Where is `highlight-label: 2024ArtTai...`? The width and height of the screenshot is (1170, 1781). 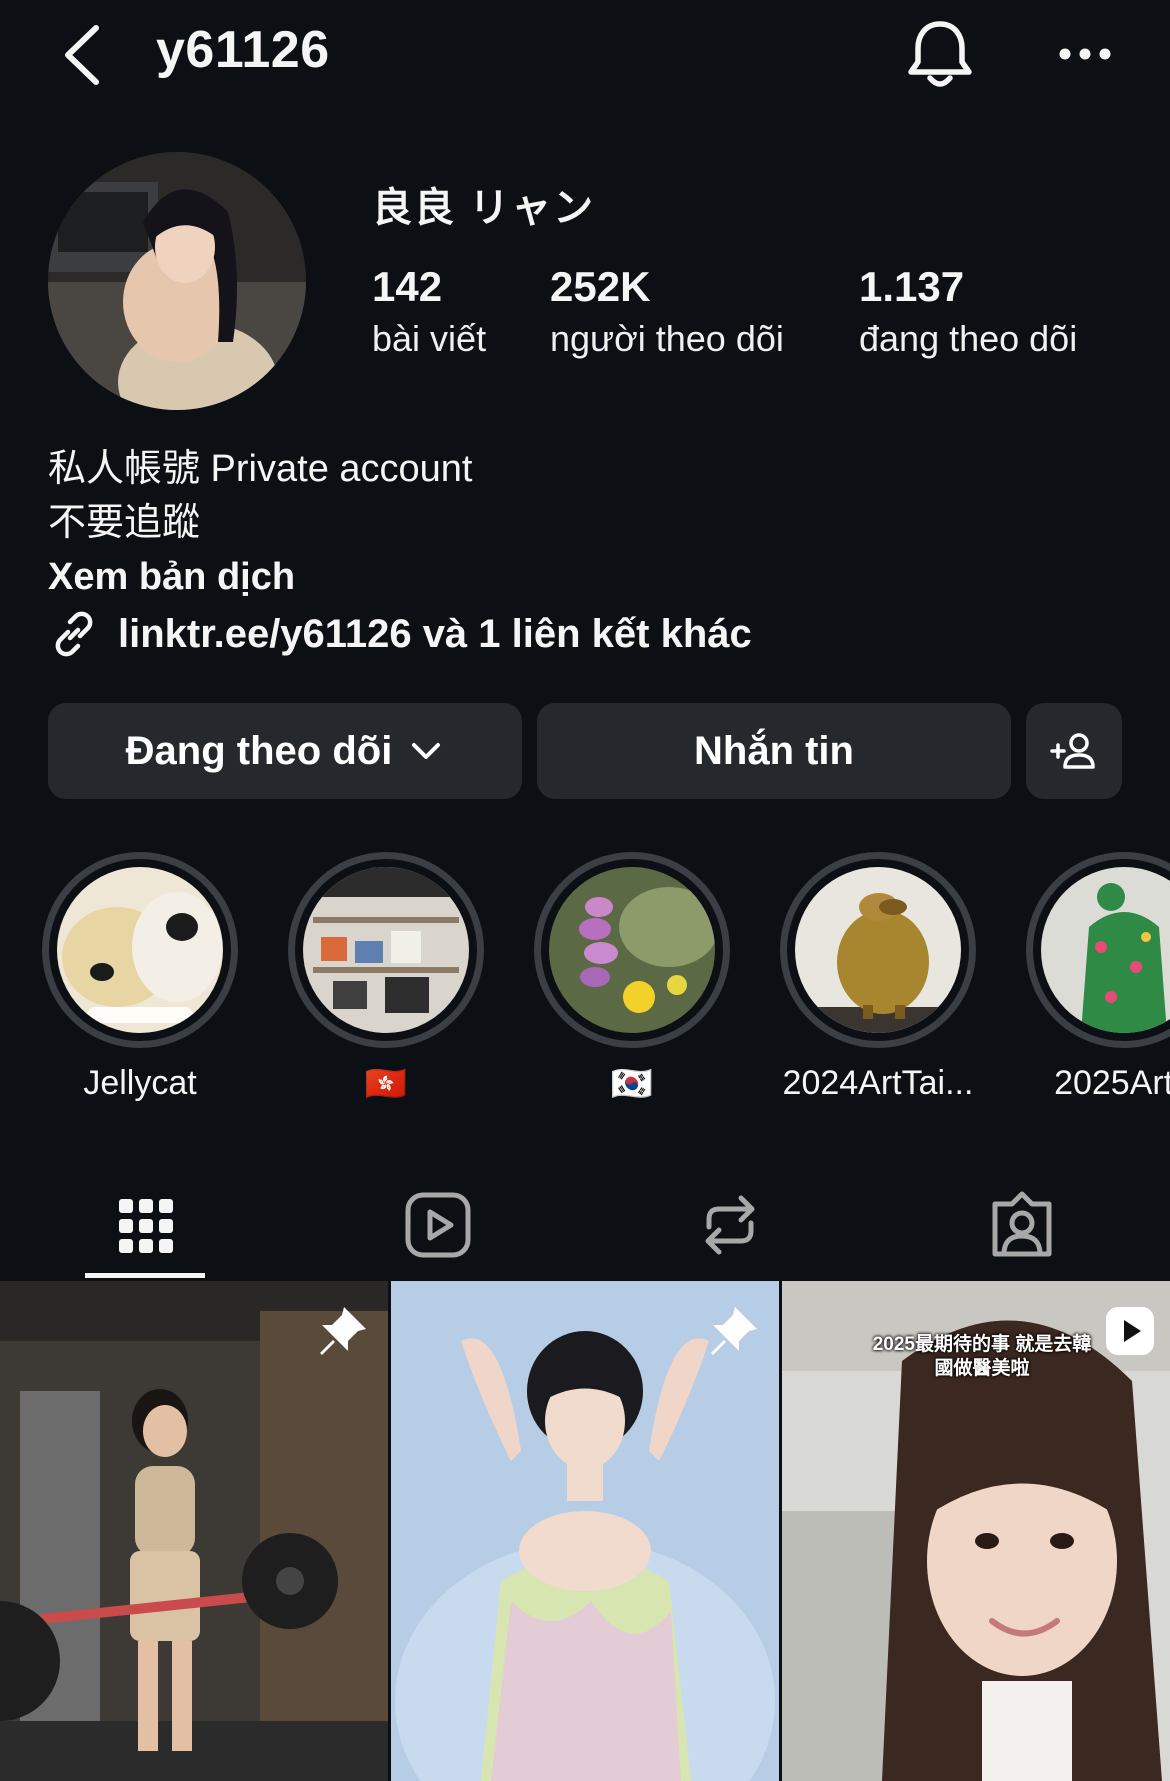
highlight-label: 2024ArtTai... is located at coordinates (878, 1083).